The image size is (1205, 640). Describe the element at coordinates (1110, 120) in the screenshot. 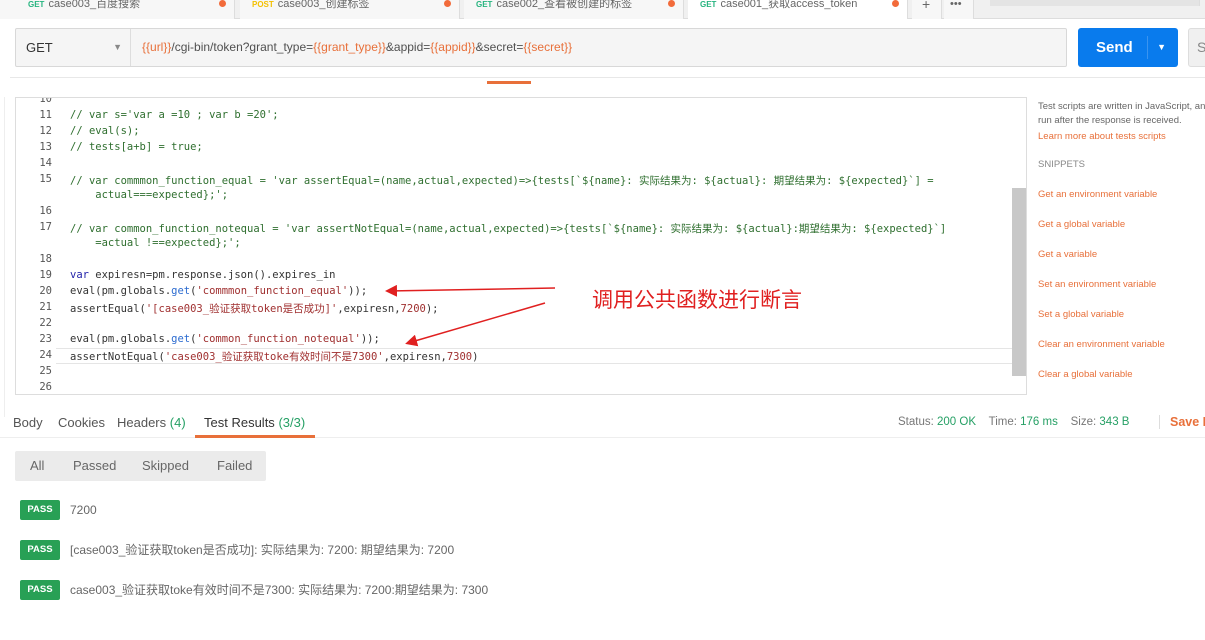

I see `intro-text: run after the response is received.` at that location.